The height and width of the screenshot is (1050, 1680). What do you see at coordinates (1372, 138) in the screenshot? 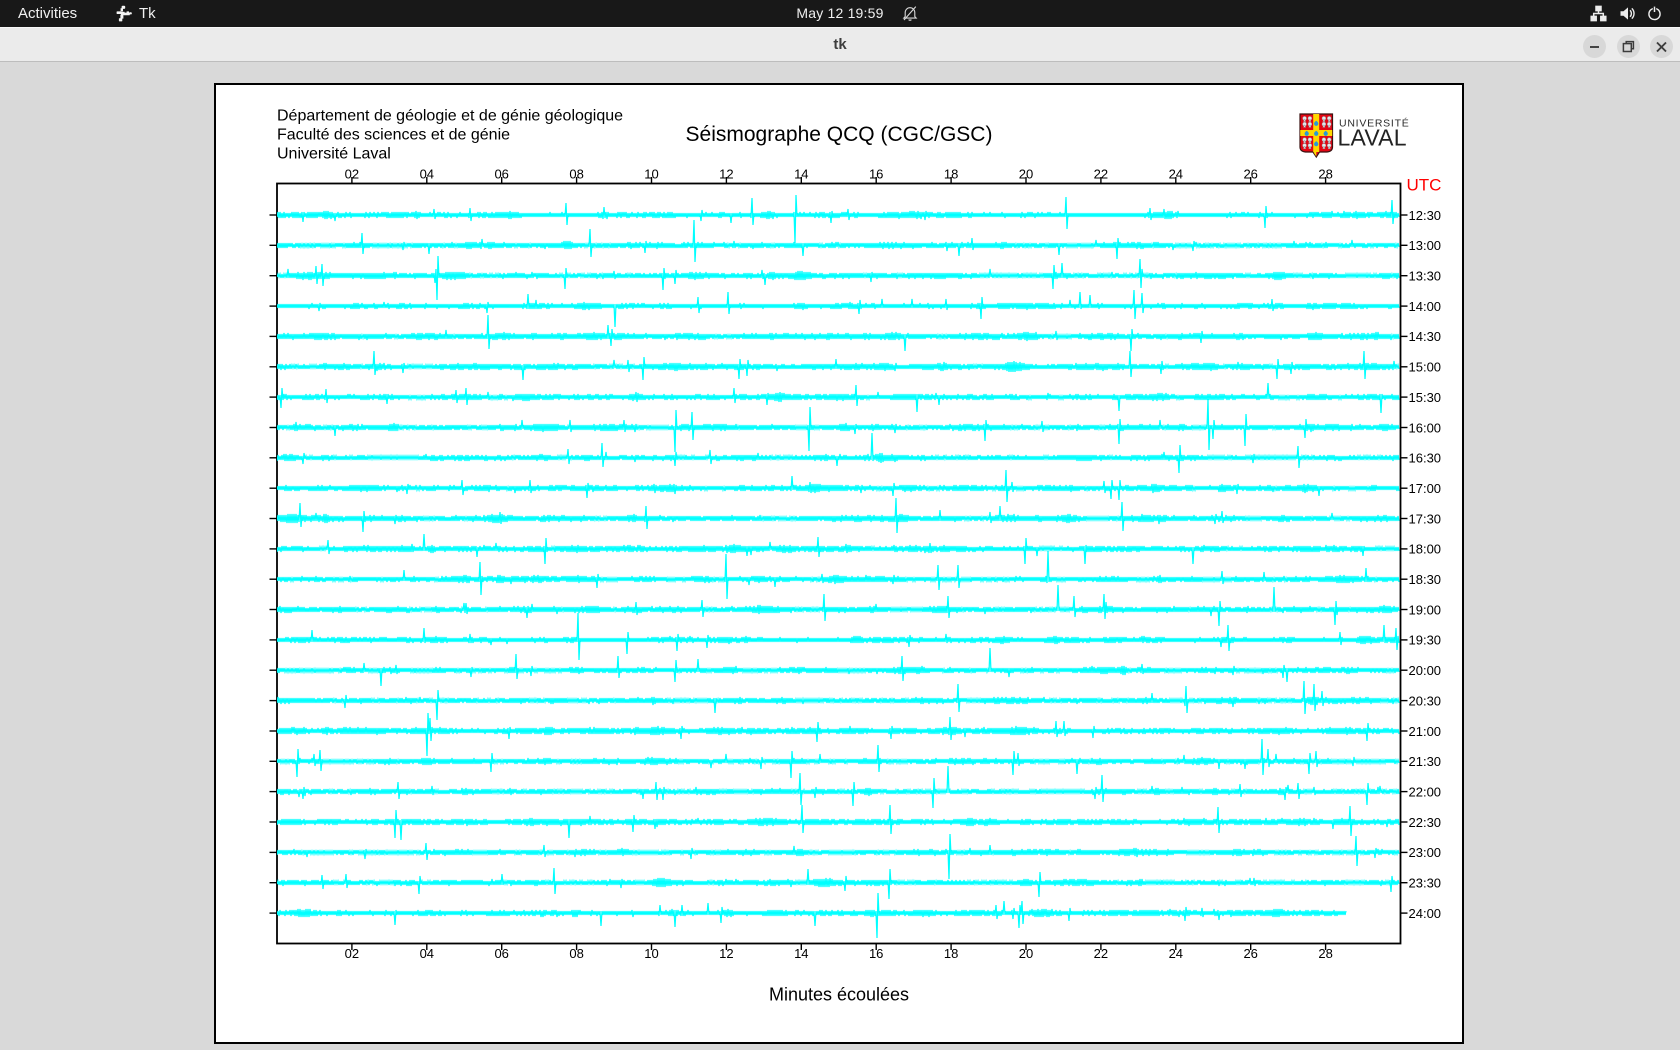
I see `svg-text: LAVAL` at bounding box center [1372, 138].